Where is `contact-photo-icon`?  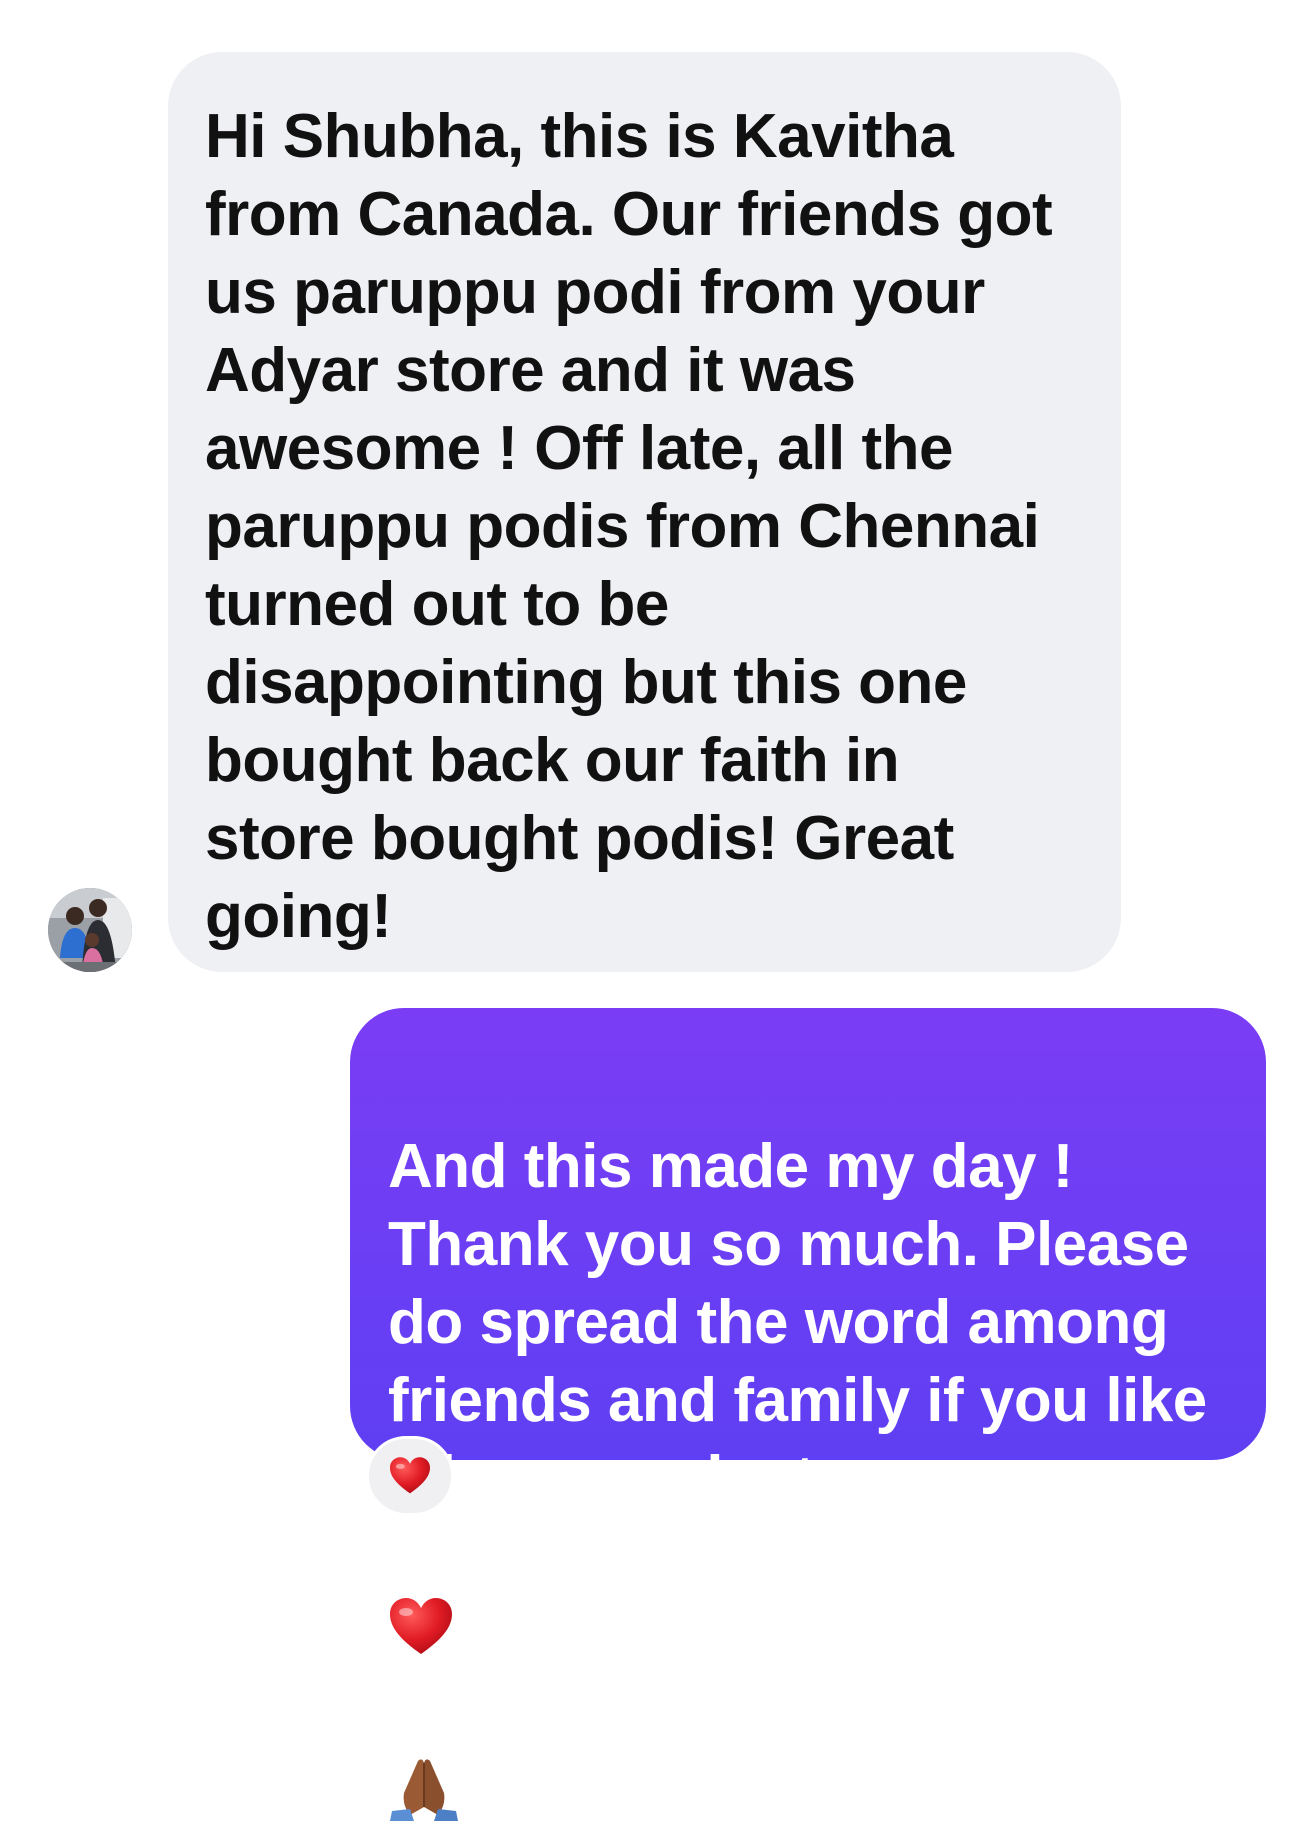 contact-photo-icon is located at coordinates (90, 930).